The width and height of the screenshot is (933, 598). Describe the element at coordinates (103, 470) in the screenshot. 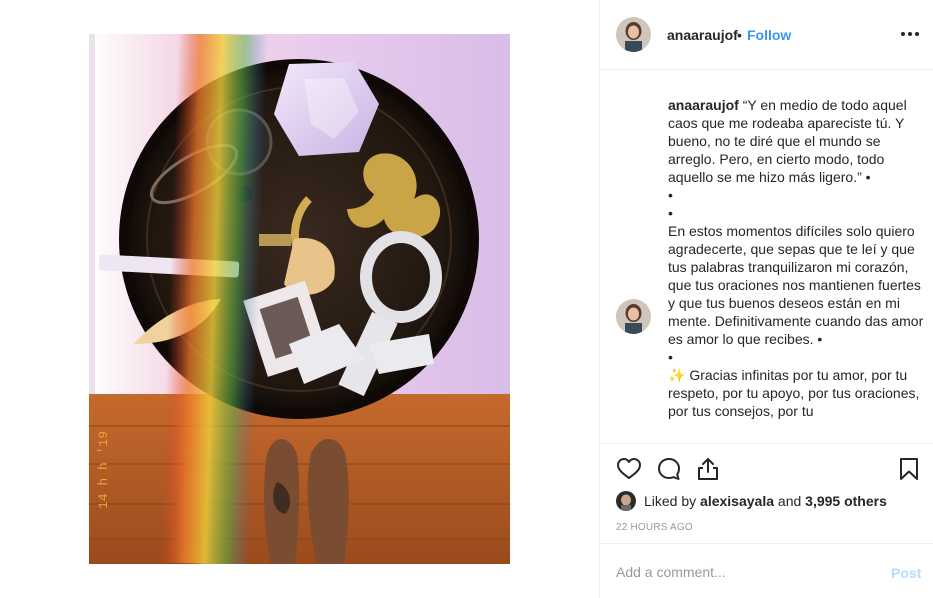

I see `photo-date-stamp: 14 h h '19` at that location.